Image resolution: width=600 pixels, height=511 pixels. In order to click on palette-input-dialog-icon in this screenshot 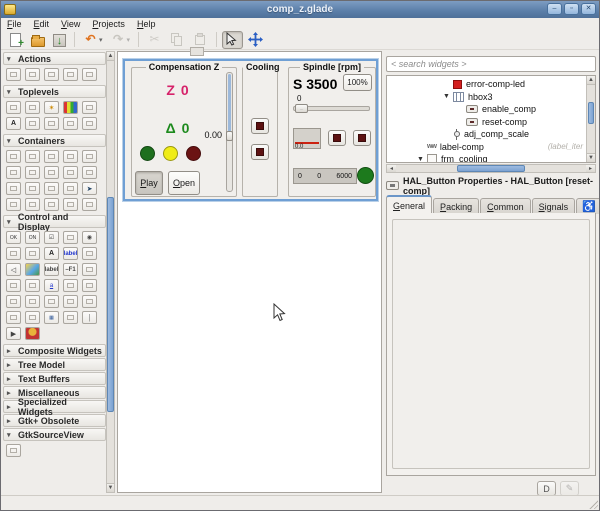, I will do `click(32, 123)`.